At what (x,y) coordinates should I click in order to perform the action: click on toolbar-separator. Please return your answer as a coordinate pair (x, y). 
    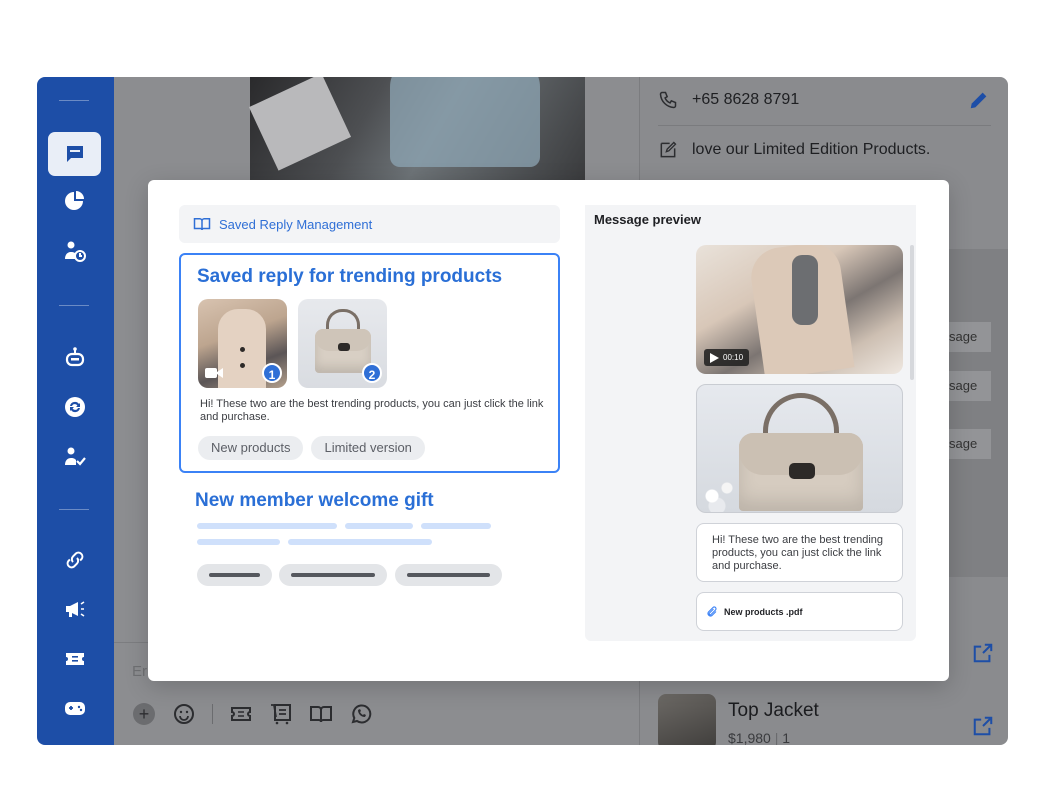
    Looking at the image, I should click on (212, 714).